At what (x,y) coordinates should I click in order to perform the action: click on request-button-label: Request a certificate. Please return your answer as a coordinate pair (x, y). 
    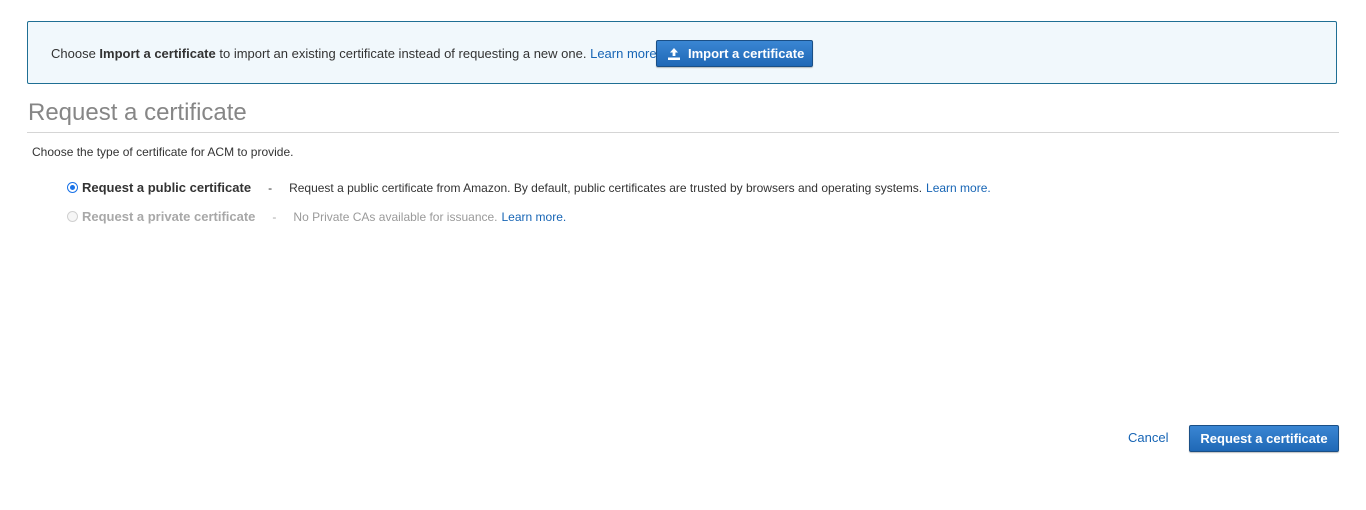
    Looking at the image, I should click on (1264, 438).